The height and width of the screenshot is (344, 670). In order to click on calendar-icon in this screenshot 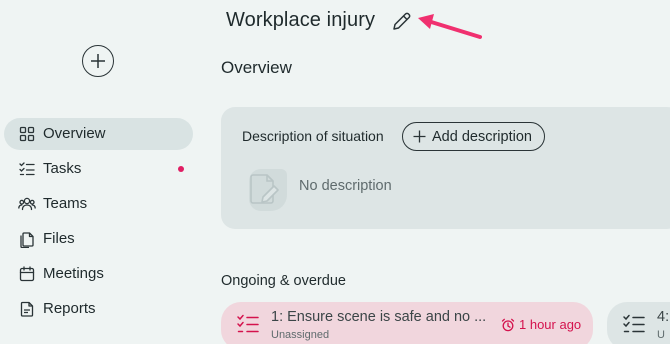, I will do `click(27, 274)`.